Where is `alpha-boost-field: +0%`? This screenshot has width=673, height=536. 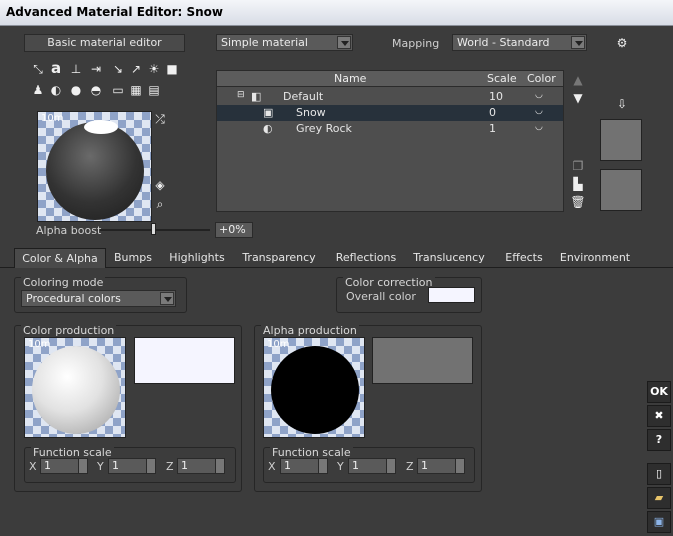
alpha-boost-field: +0% is located at coordinates (234, 230).